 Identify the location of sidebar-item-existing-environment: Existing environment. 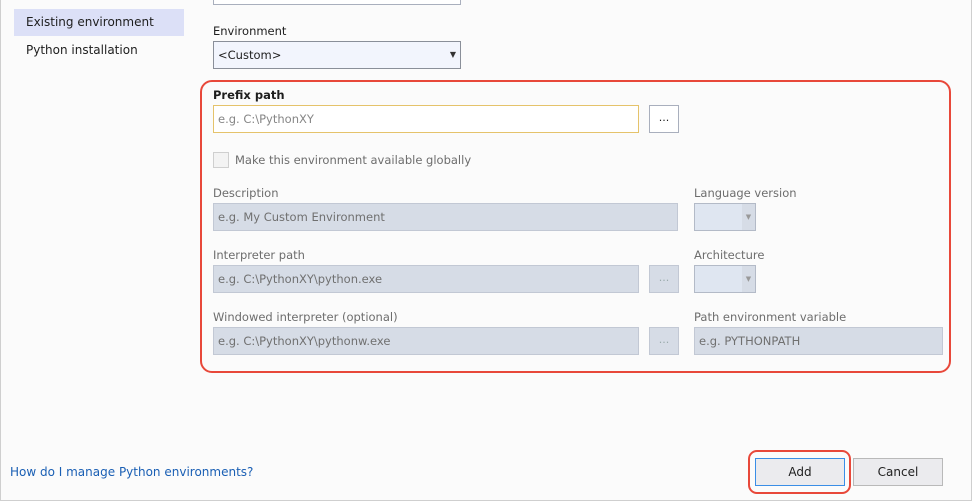
(99, 22).